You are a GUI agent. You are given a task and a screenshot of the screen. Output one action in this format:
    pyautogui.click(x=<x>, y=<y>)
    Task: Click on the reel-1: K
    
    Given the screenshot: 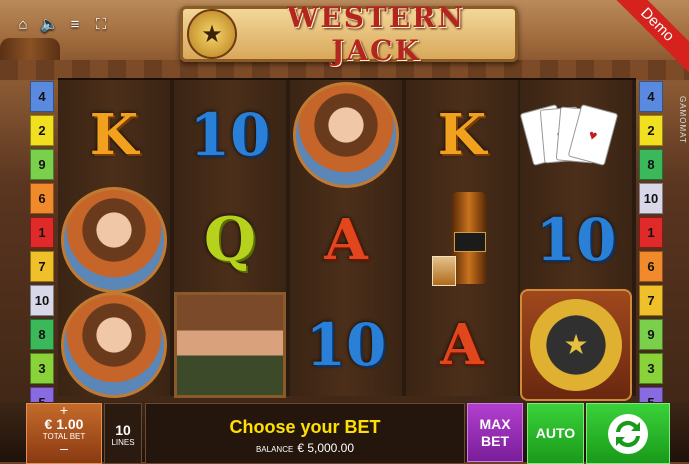 What is the action you would take?
    pyautogui.click(x=114, y=239)
    